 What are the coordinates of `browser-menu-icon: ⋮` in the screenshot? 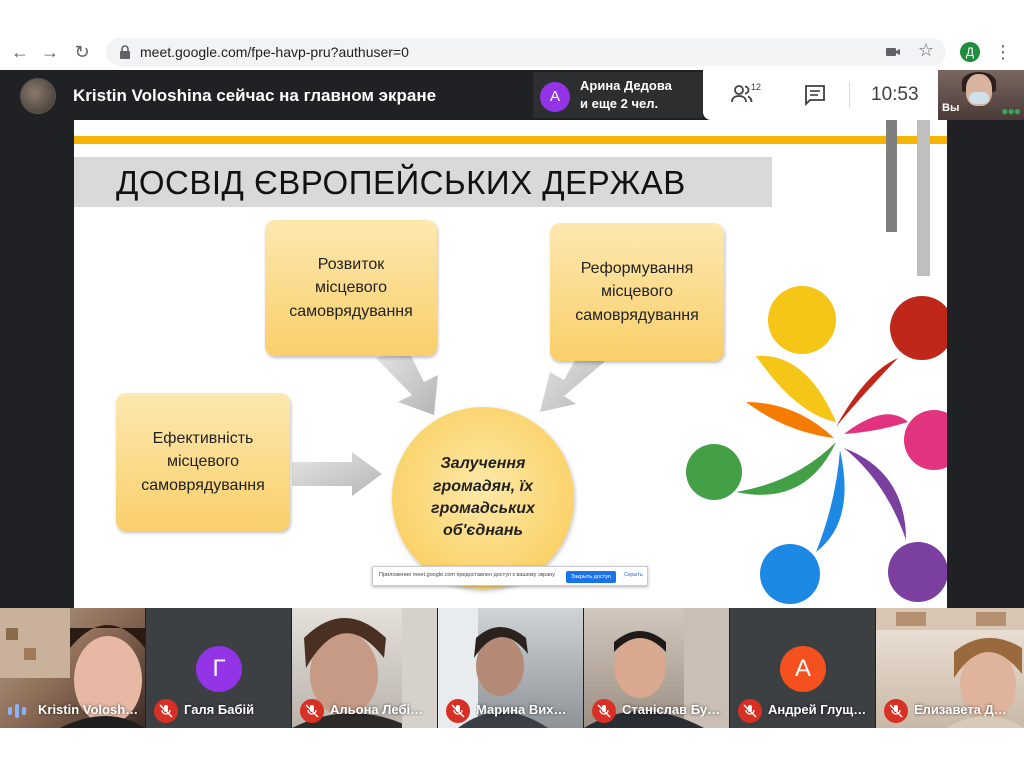 It's located at (1003, 52).